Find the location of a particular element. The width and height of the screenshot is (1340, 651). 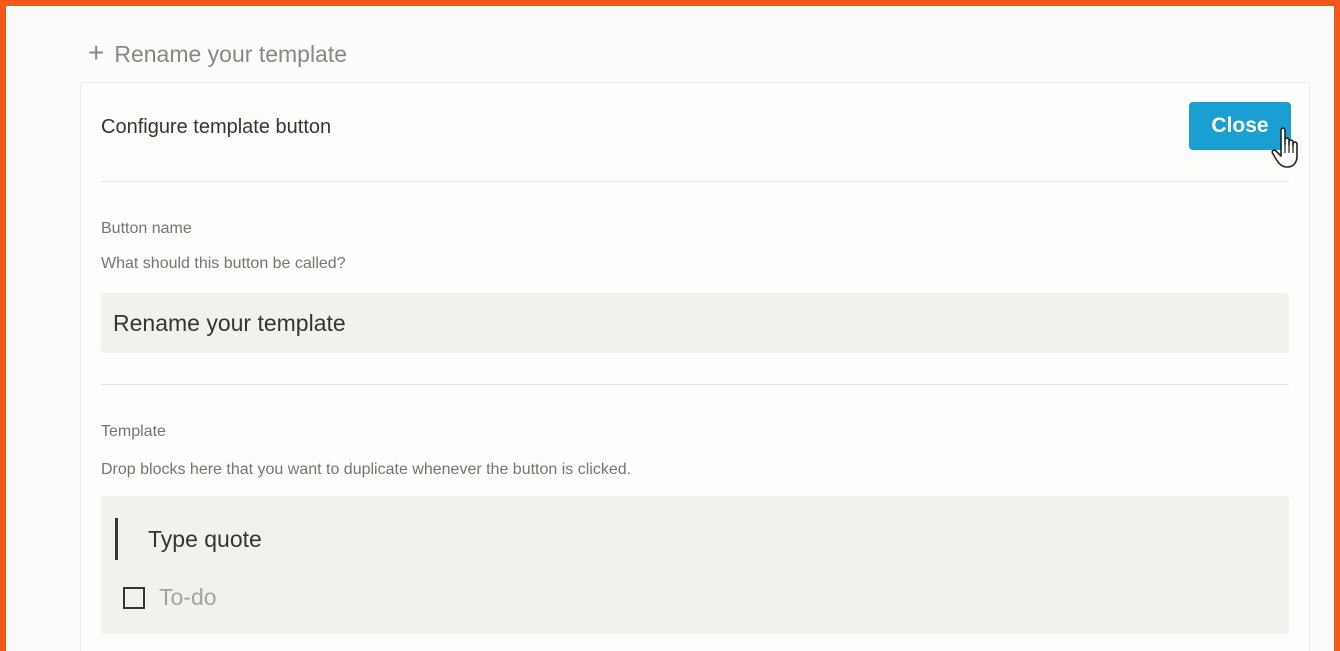

quote-text: Type quote is located at coordinates (205, 538).